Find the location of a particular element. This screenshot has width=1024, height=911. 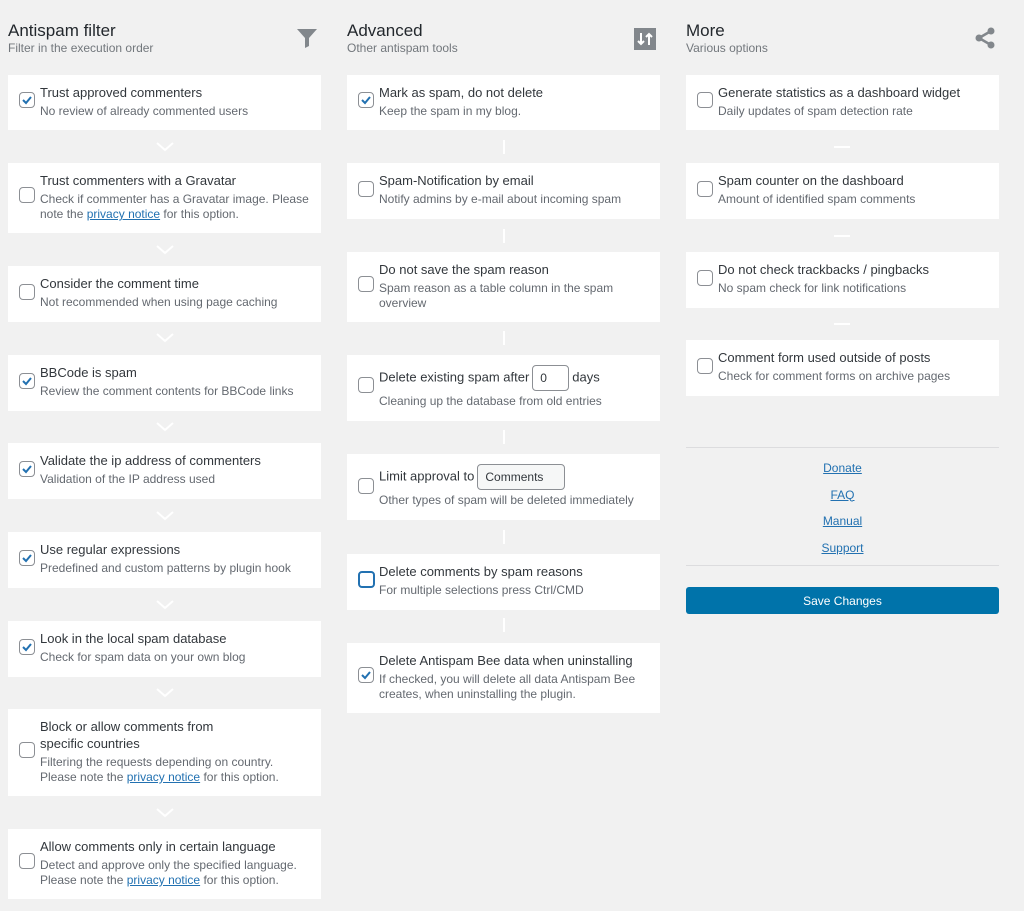

option-label: Do not save the spam reason is located at coordinates (464, 269).